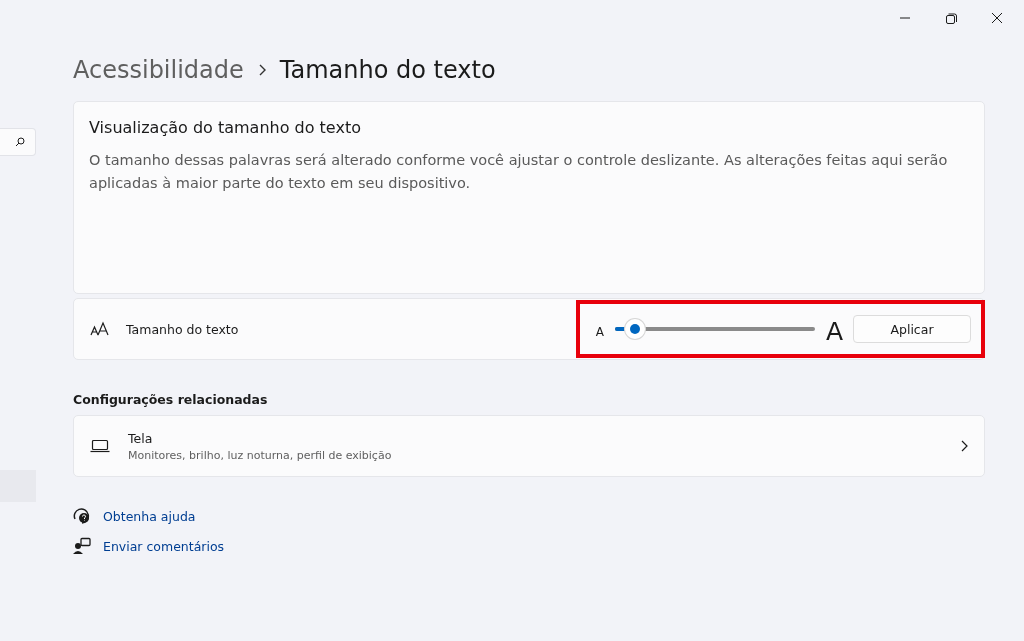  I want to click on restore-icon, so click(951, 18).